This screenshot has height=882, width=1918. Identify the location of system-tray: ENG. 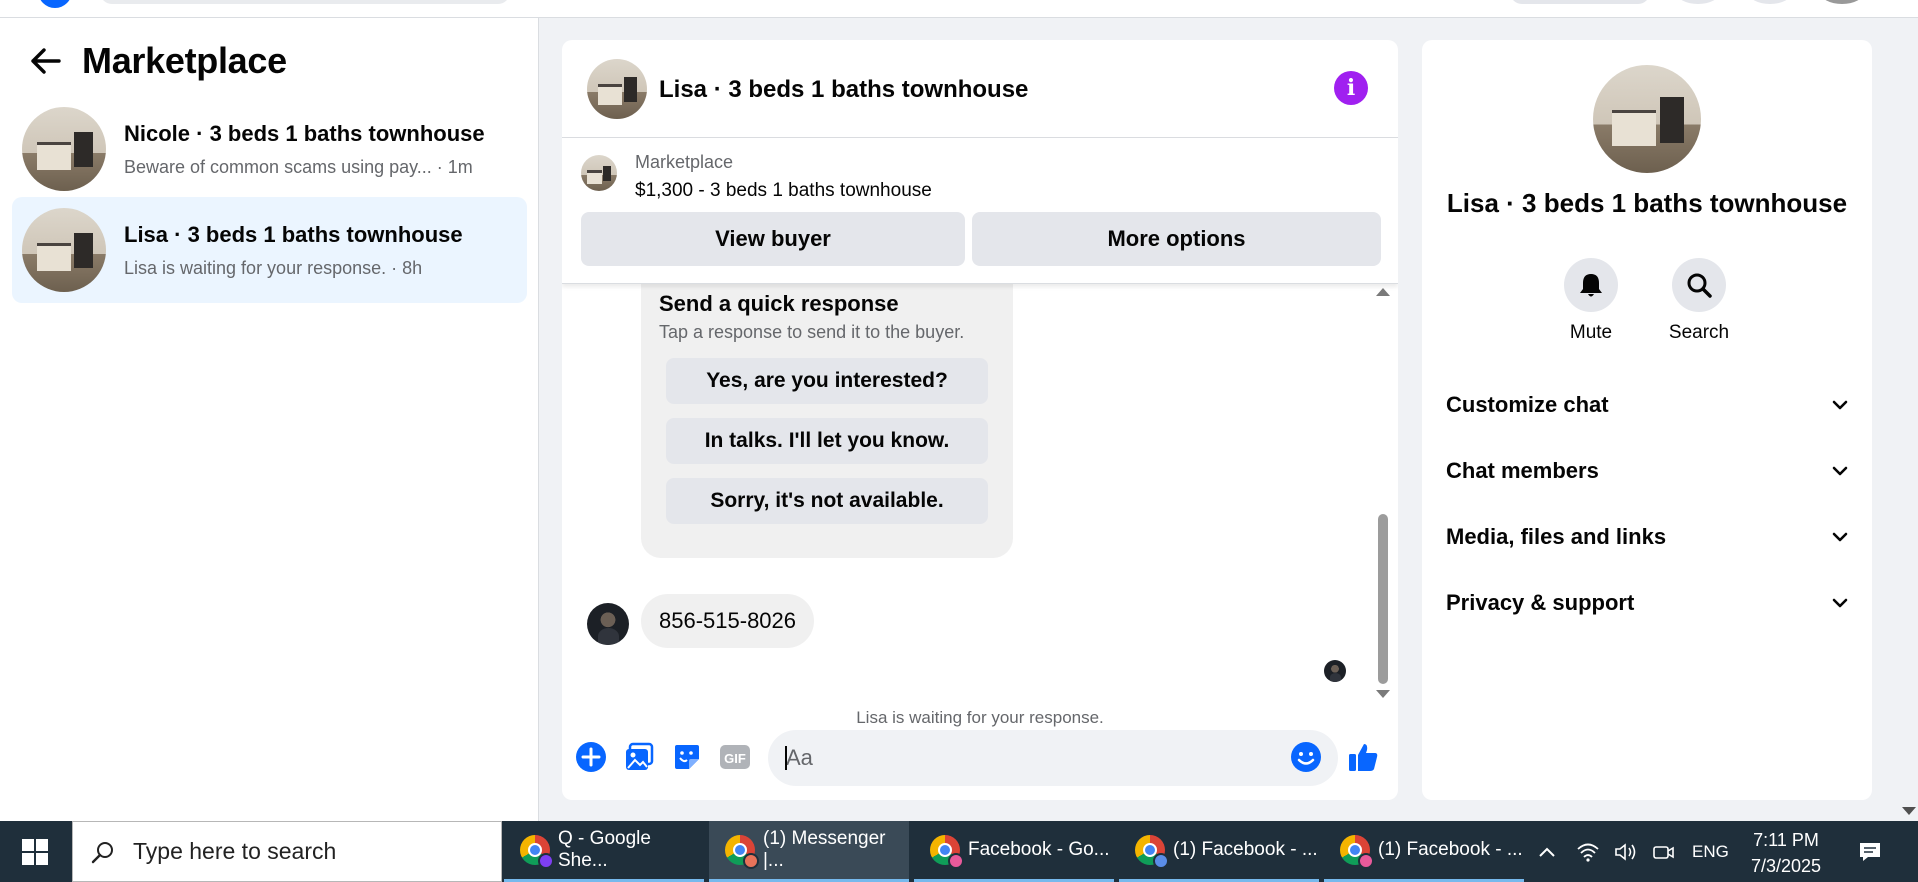
(1633, 851).